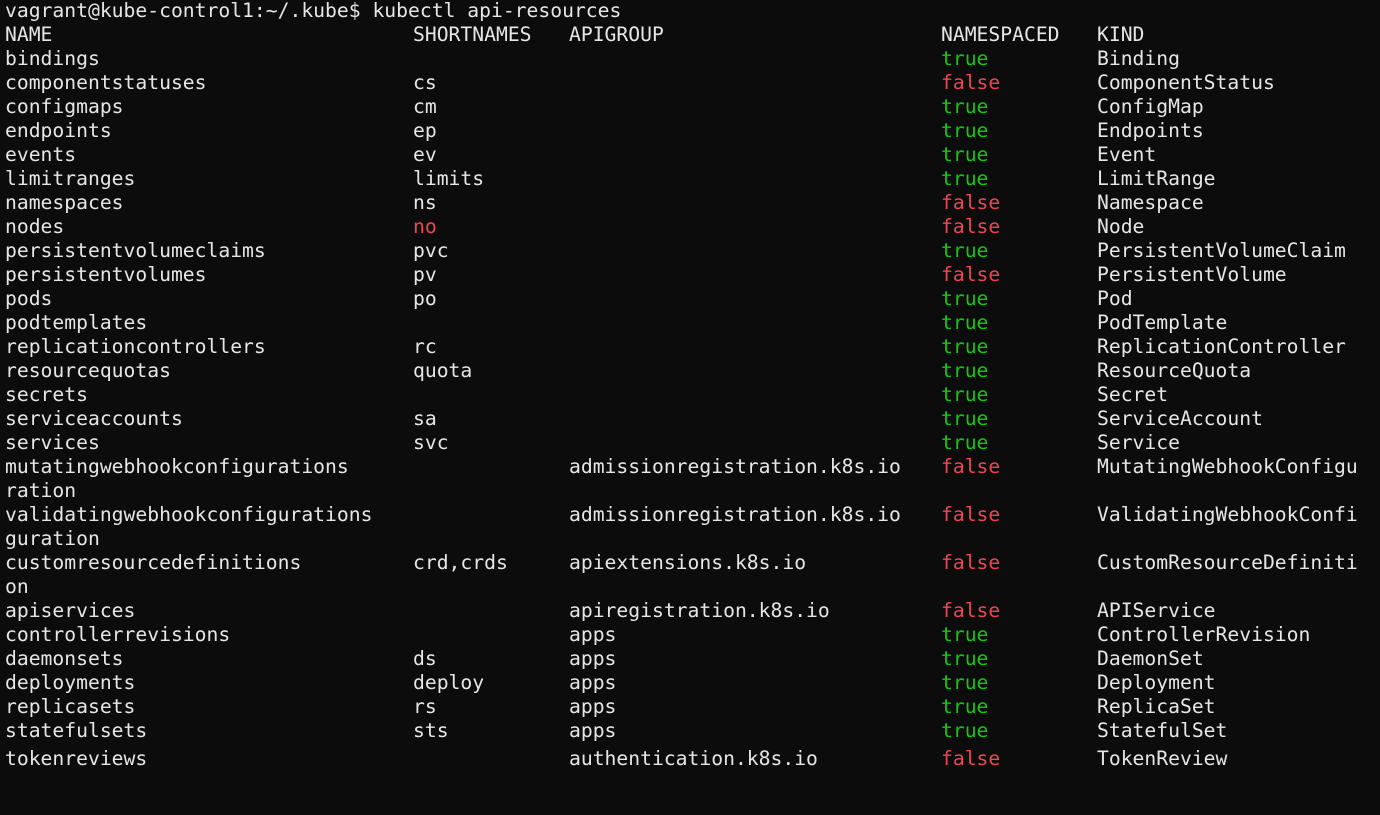  What do you see at coordinates (1133, 394) in the screenshot?
I see `row-kind: Secret` at bounding box center [1133, 394].